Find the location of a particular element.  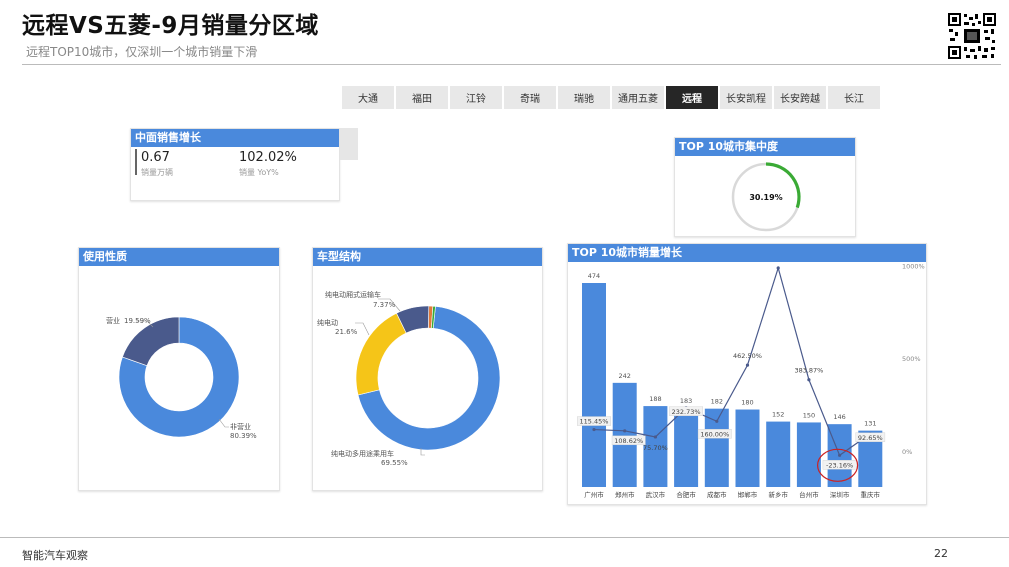

x-tick-label: 深圳市 is located at coordinates (840, 494).